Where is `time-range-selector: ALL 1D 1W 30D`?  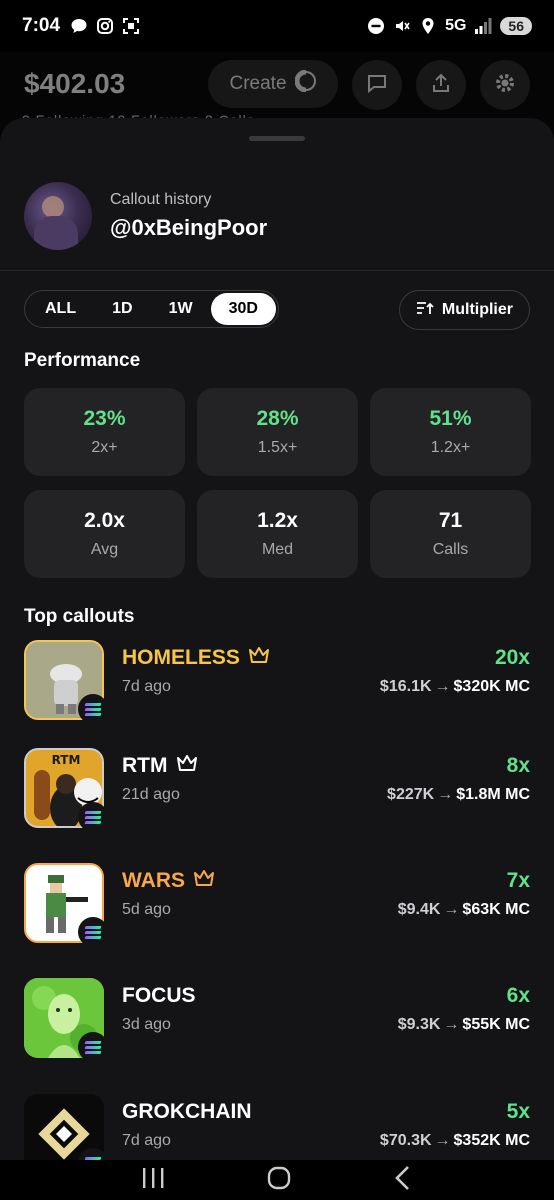 time-range-selector: ALL 1D 1W 30D is located at coordinates (151, 309).